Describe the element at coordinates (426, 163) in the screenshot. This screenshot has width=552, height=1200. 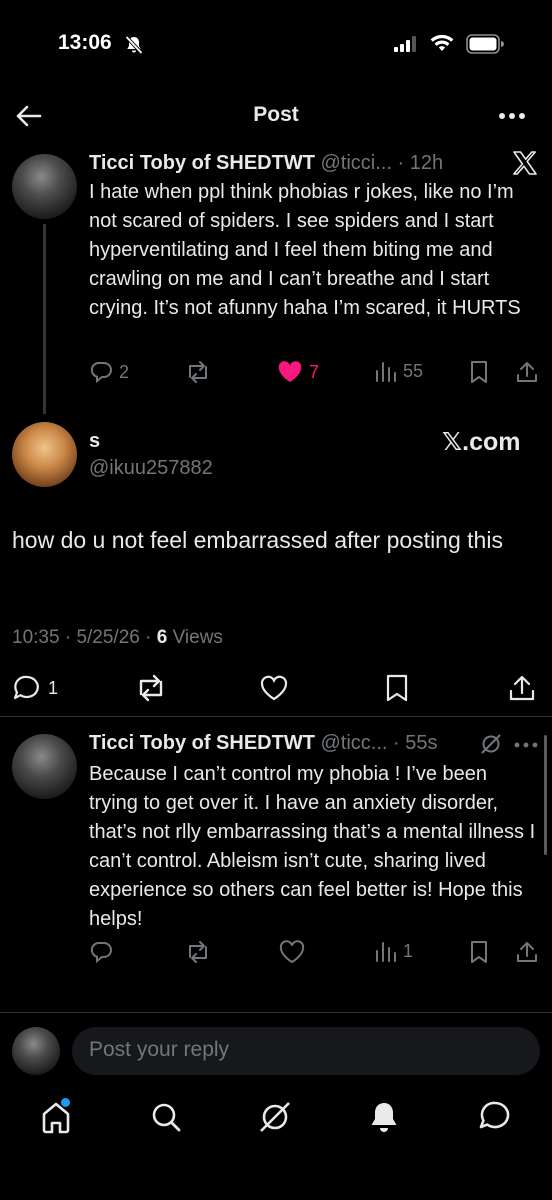
I see `tweet-time: 12h` at that location.